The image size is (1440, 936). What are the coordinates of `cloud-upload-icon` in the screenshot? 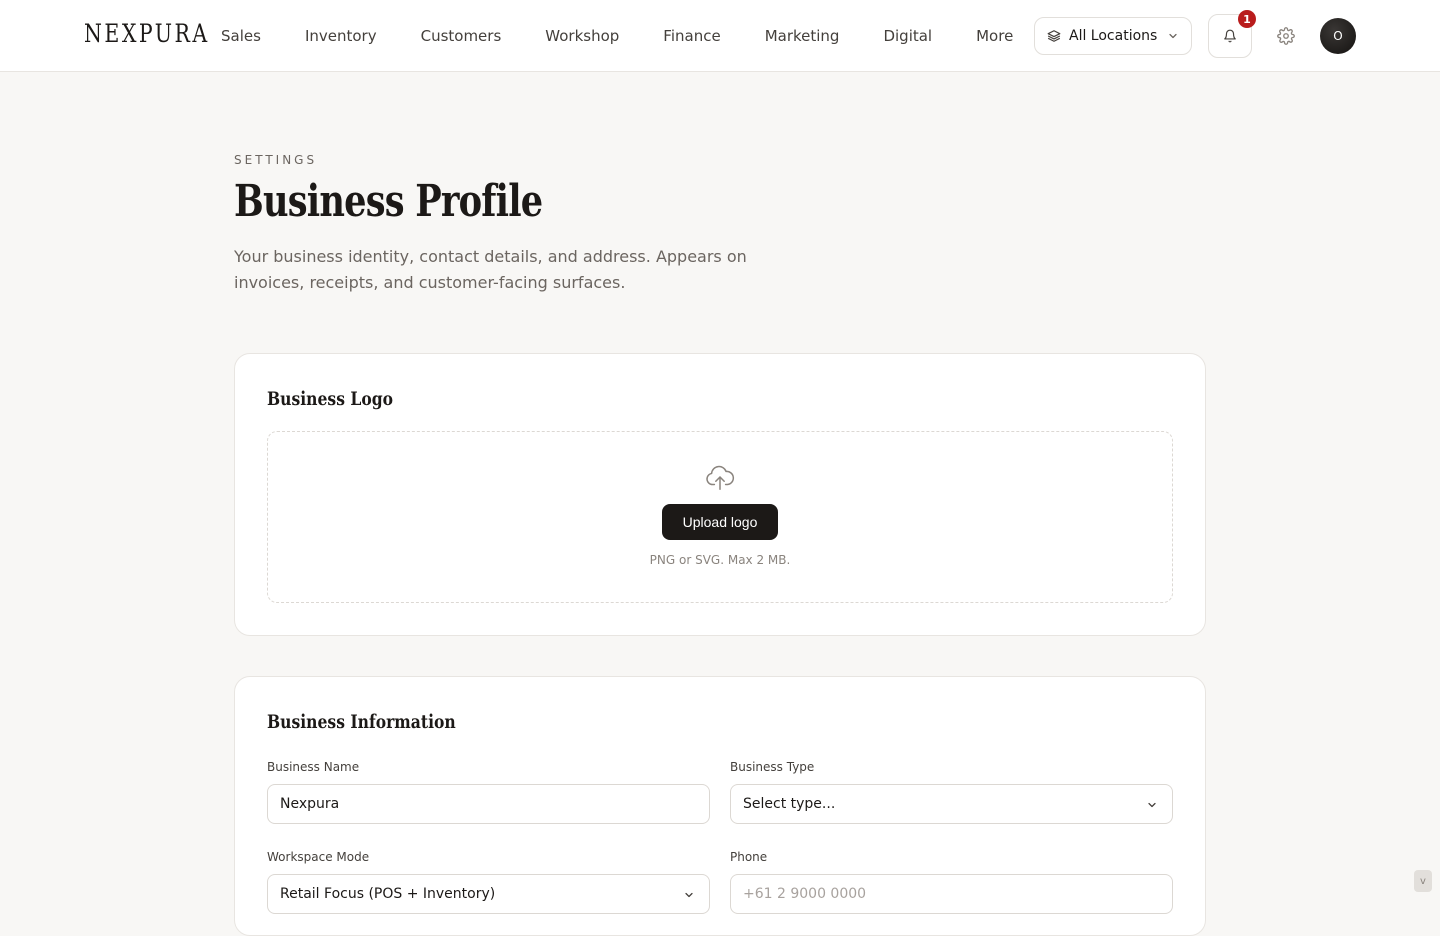 It's located at (720, 477).